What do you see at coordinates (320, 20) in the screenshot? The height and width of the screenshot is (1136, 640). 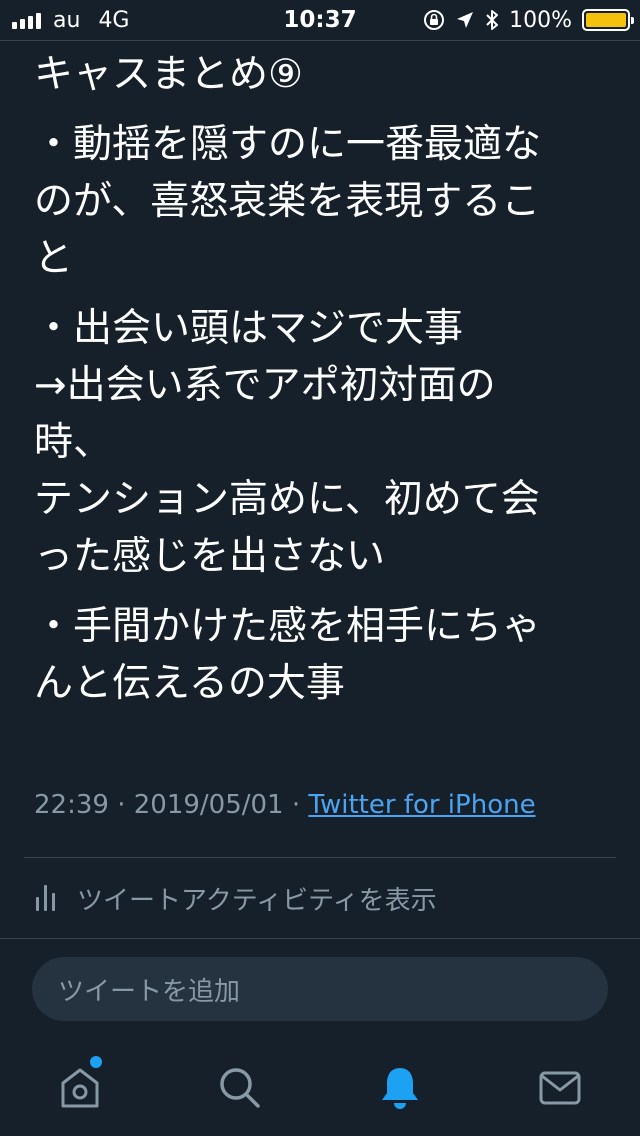 I see `status-bar: au 4G 10:37 100%` at bounding box center [320, 20].